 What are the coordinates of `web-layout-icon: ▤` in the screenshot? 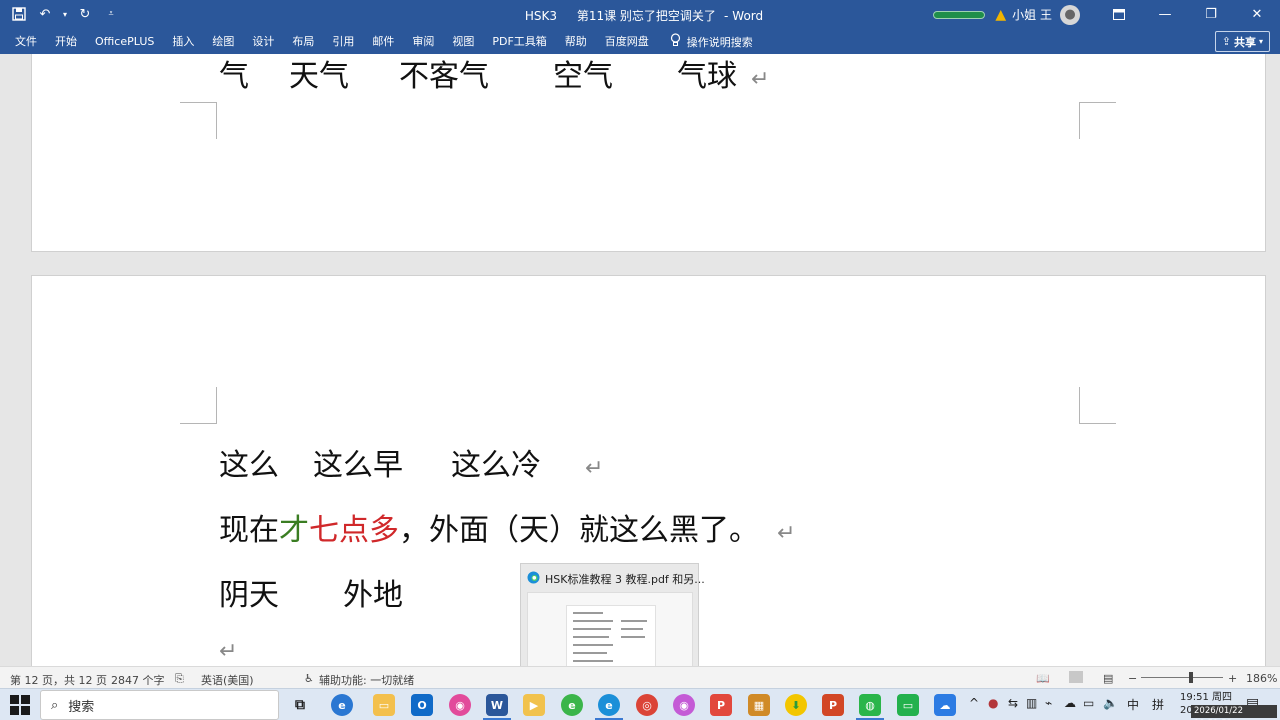 It's located at (1108, 678).